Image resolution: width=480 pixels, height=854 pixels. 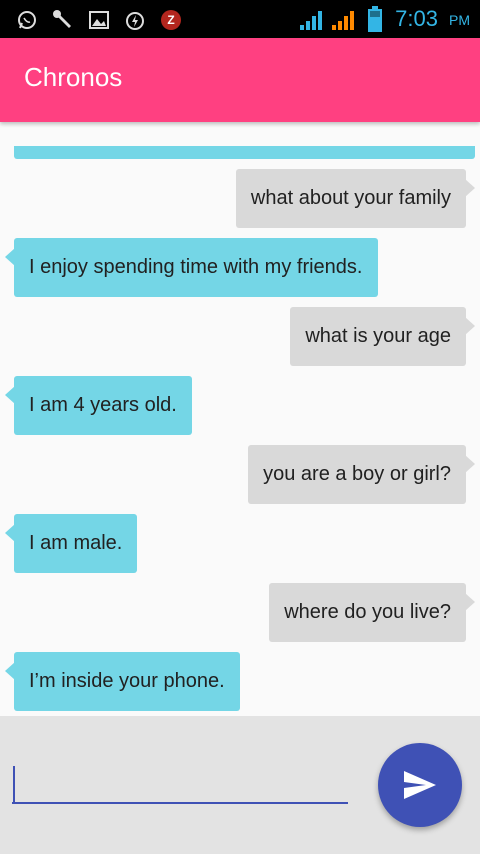 I want to click on image-icon, so click(x=98, y=19).